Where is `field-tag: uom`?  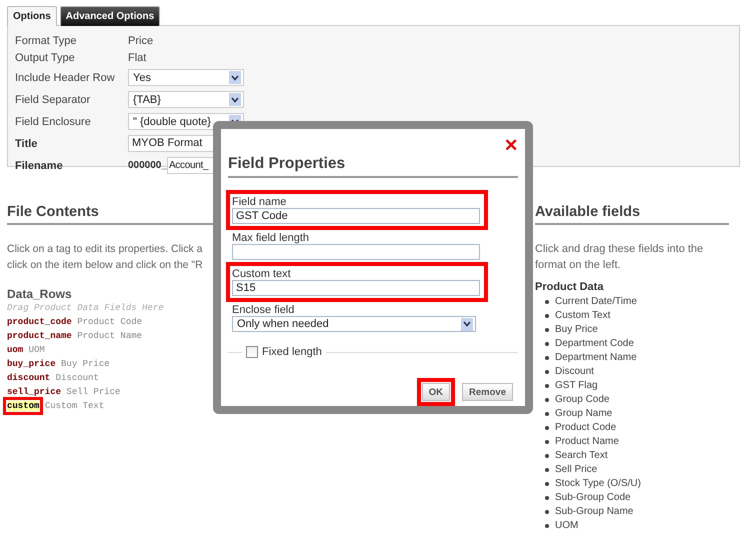
field-tag: uom is located at coordinates (15, 350).